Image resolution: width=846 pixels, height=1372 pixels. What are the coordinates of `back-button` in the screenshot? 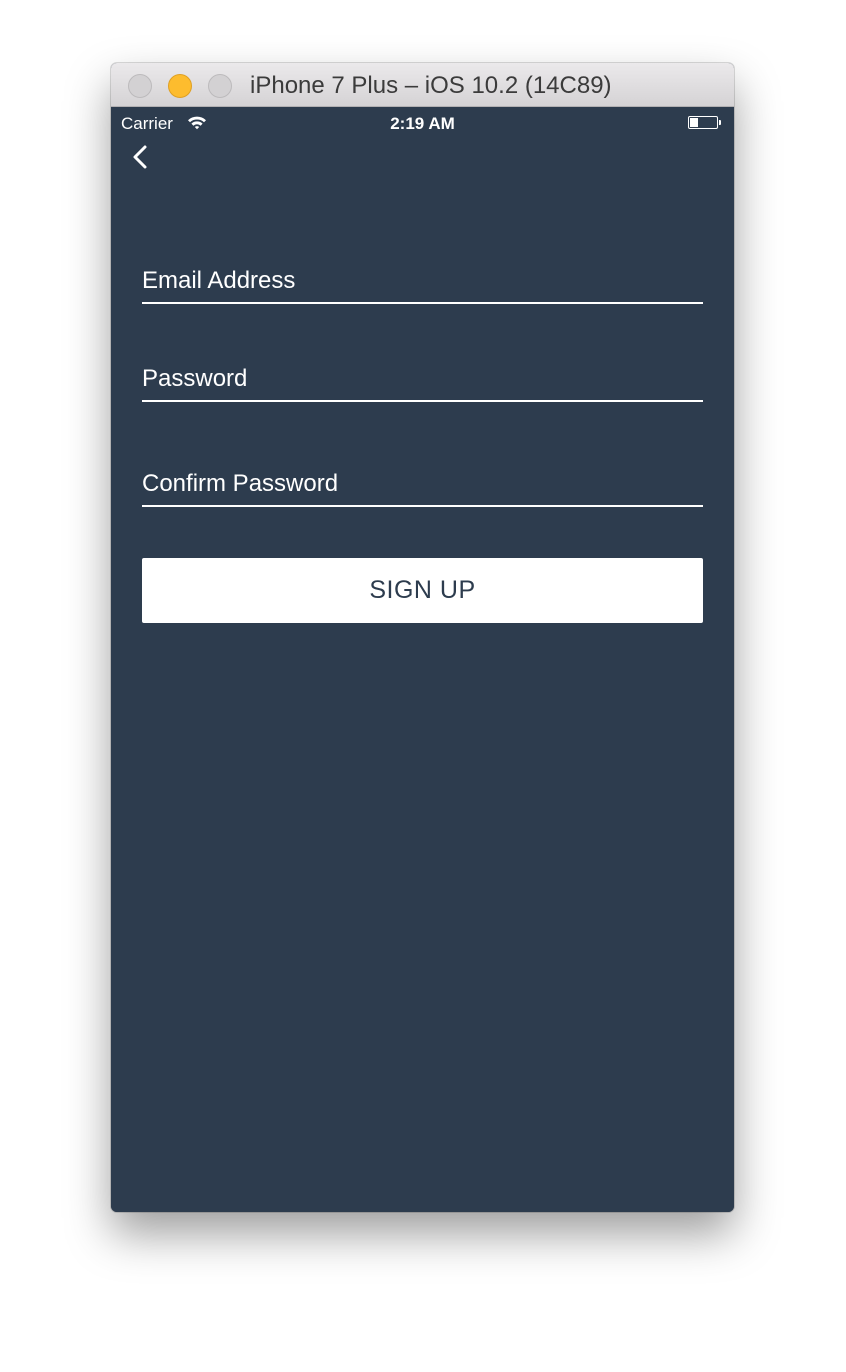 It's located at (142, 155).